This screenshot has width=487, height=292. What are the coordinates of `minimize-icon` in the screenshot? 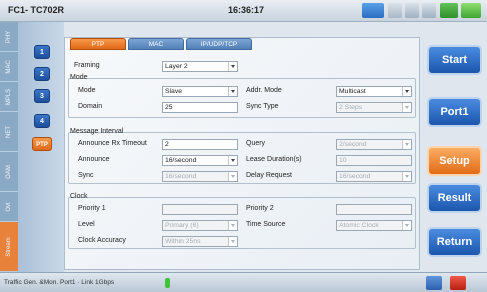 It's located at (434, 283).